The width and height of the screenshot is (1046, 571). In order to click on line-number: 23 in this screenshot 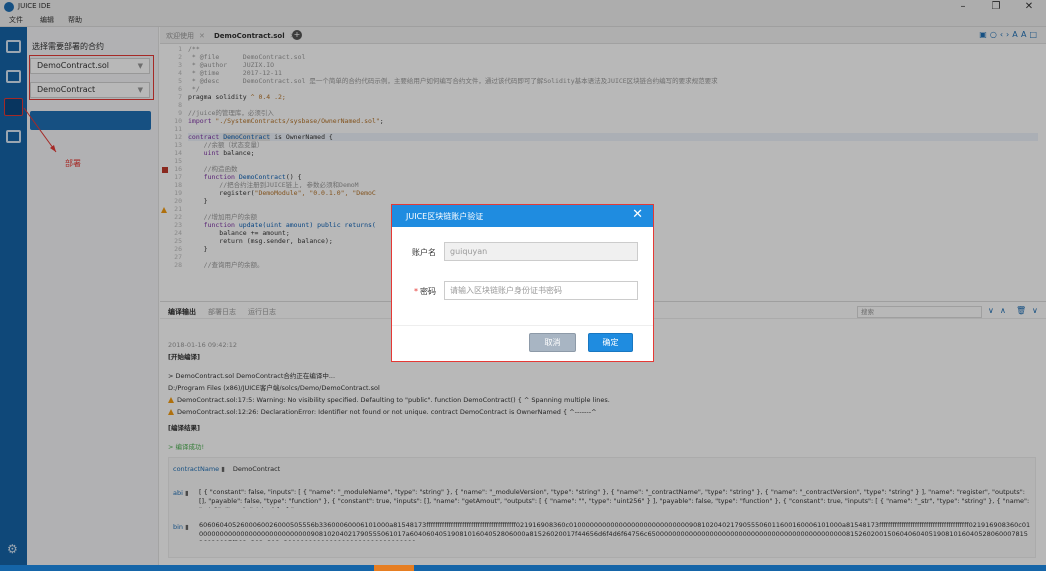, I will do `click(178, 225)`.